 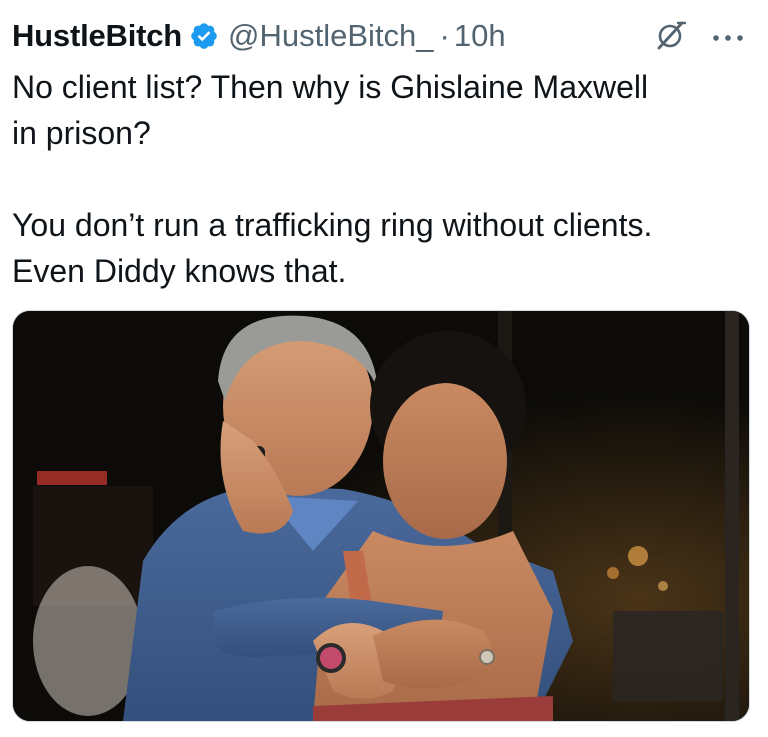 What do you see at coordinates (700, 35) in the screenshot?
I see `header-actions` at bounding box center [700, 35].